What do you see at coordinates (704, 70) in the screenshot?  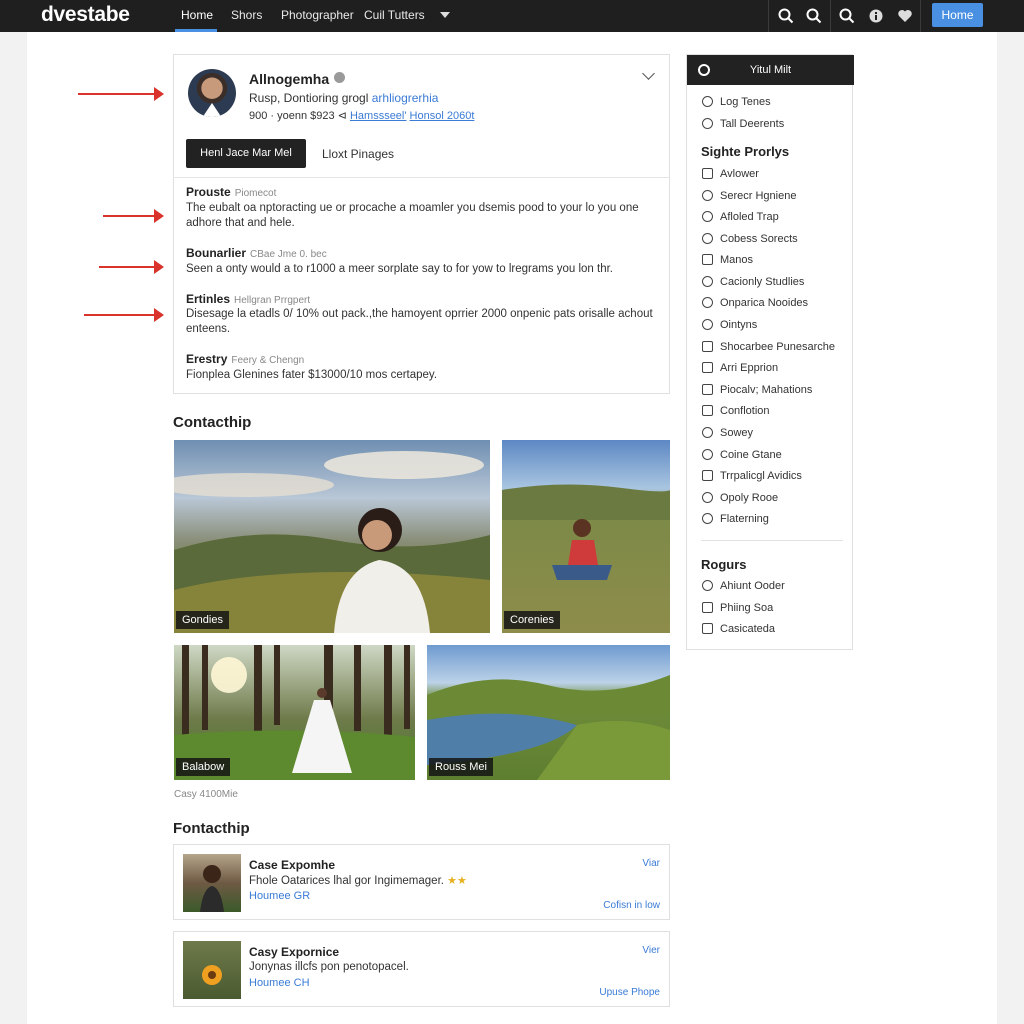 I see `gear-icon` at bounding box center [704, 70].